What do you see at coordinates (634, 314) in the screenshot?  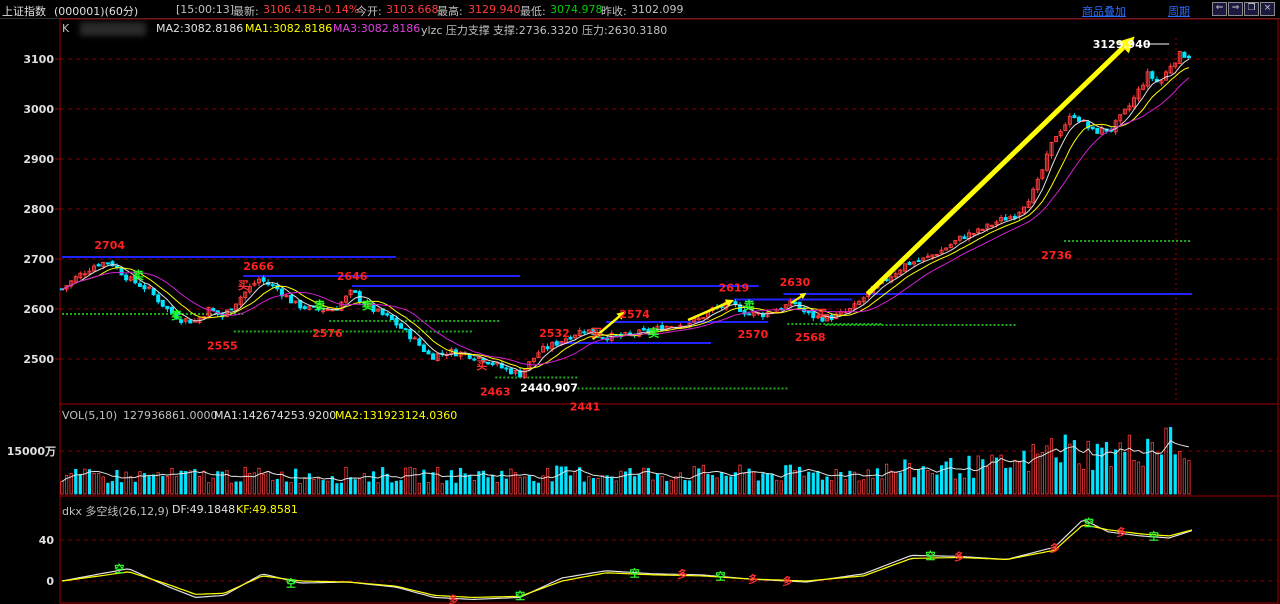 I see `price-label: 2574` at bounding box center [634, 314].